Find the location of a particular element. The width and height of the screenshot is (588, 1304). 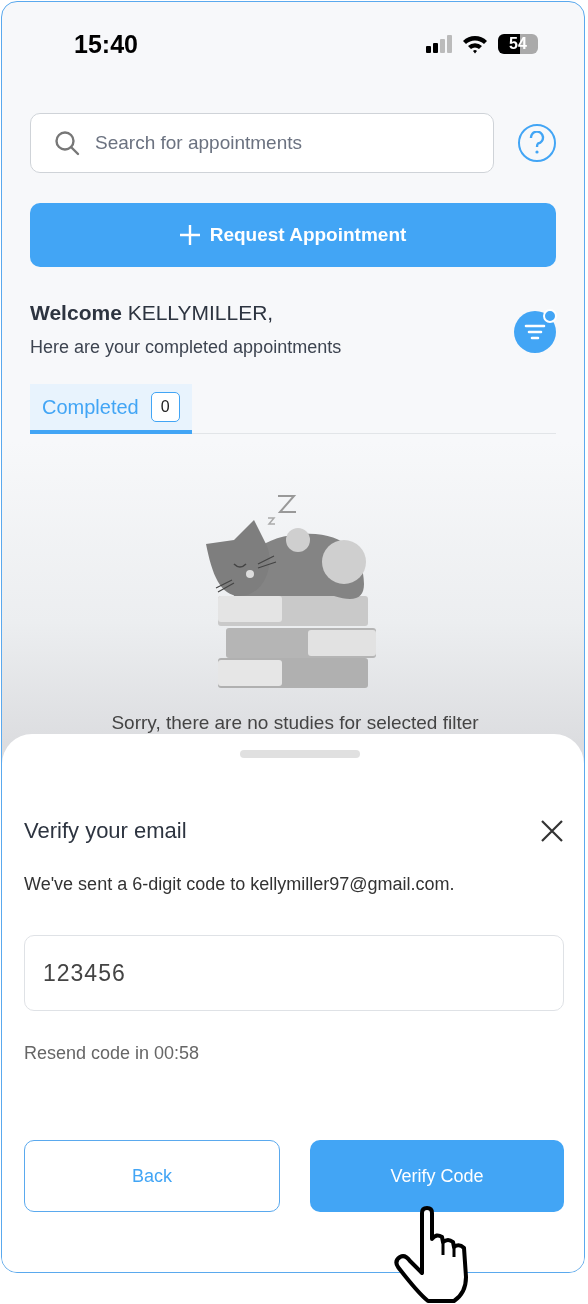

notification-dot is located at coordinates (550, 316).